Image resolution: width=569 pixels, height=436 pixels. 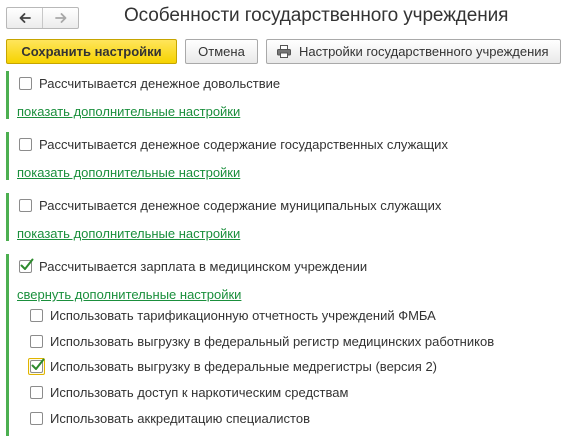 I want to click on medical-checkbox, so click(x=26, y=265).